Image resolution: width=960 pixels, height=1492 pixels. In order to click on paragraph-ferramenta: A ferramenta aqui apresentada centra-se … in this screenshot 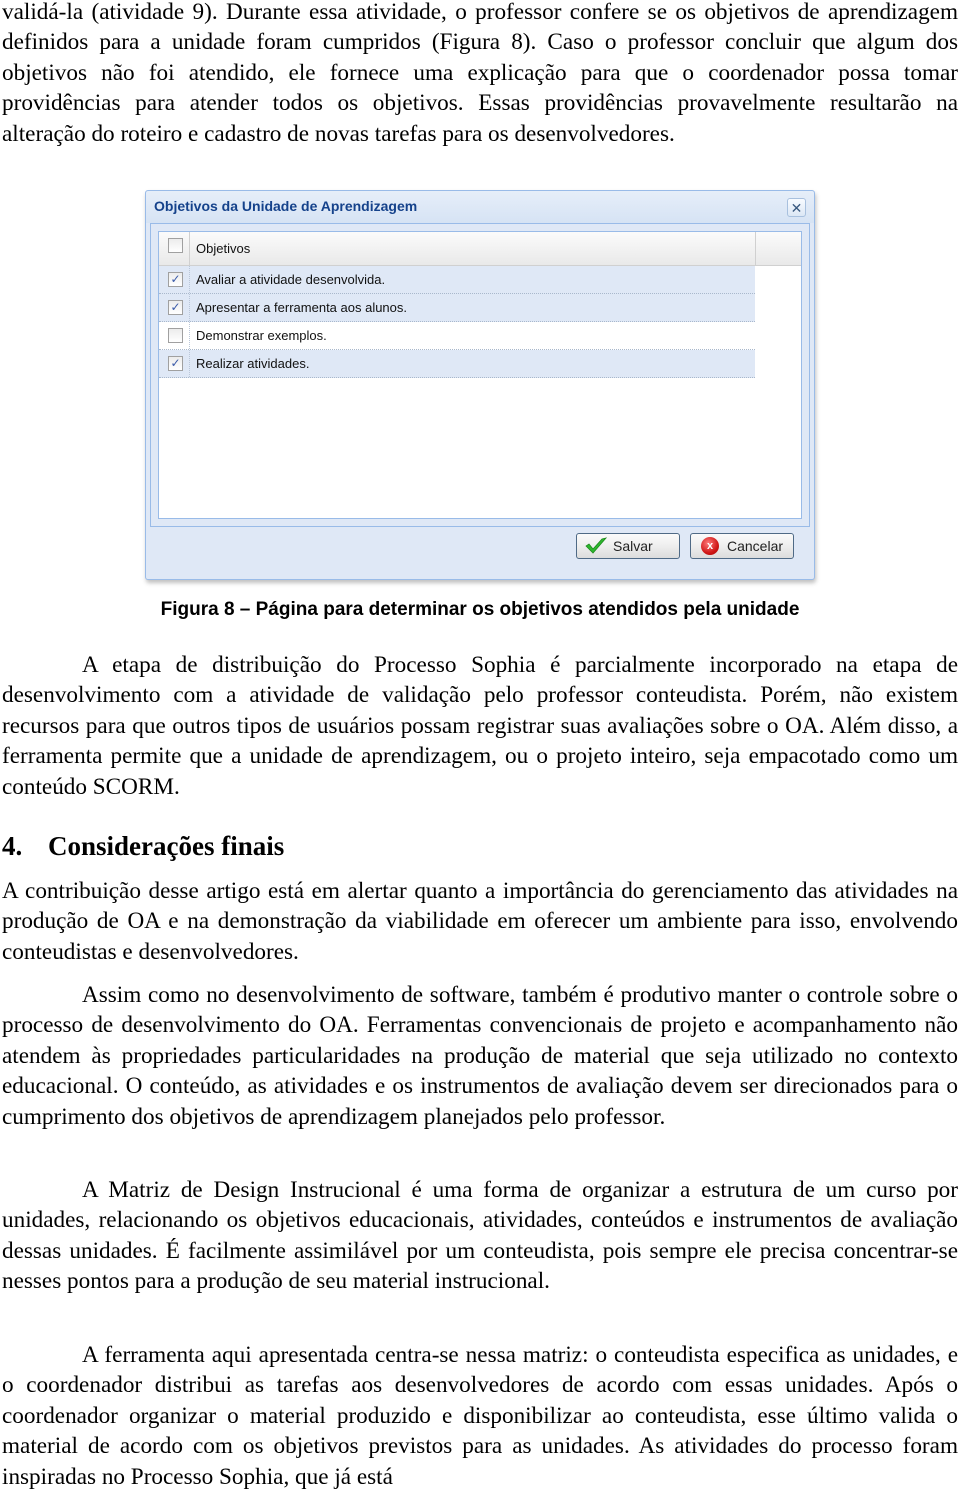, I will do `click(480, 1416)`.